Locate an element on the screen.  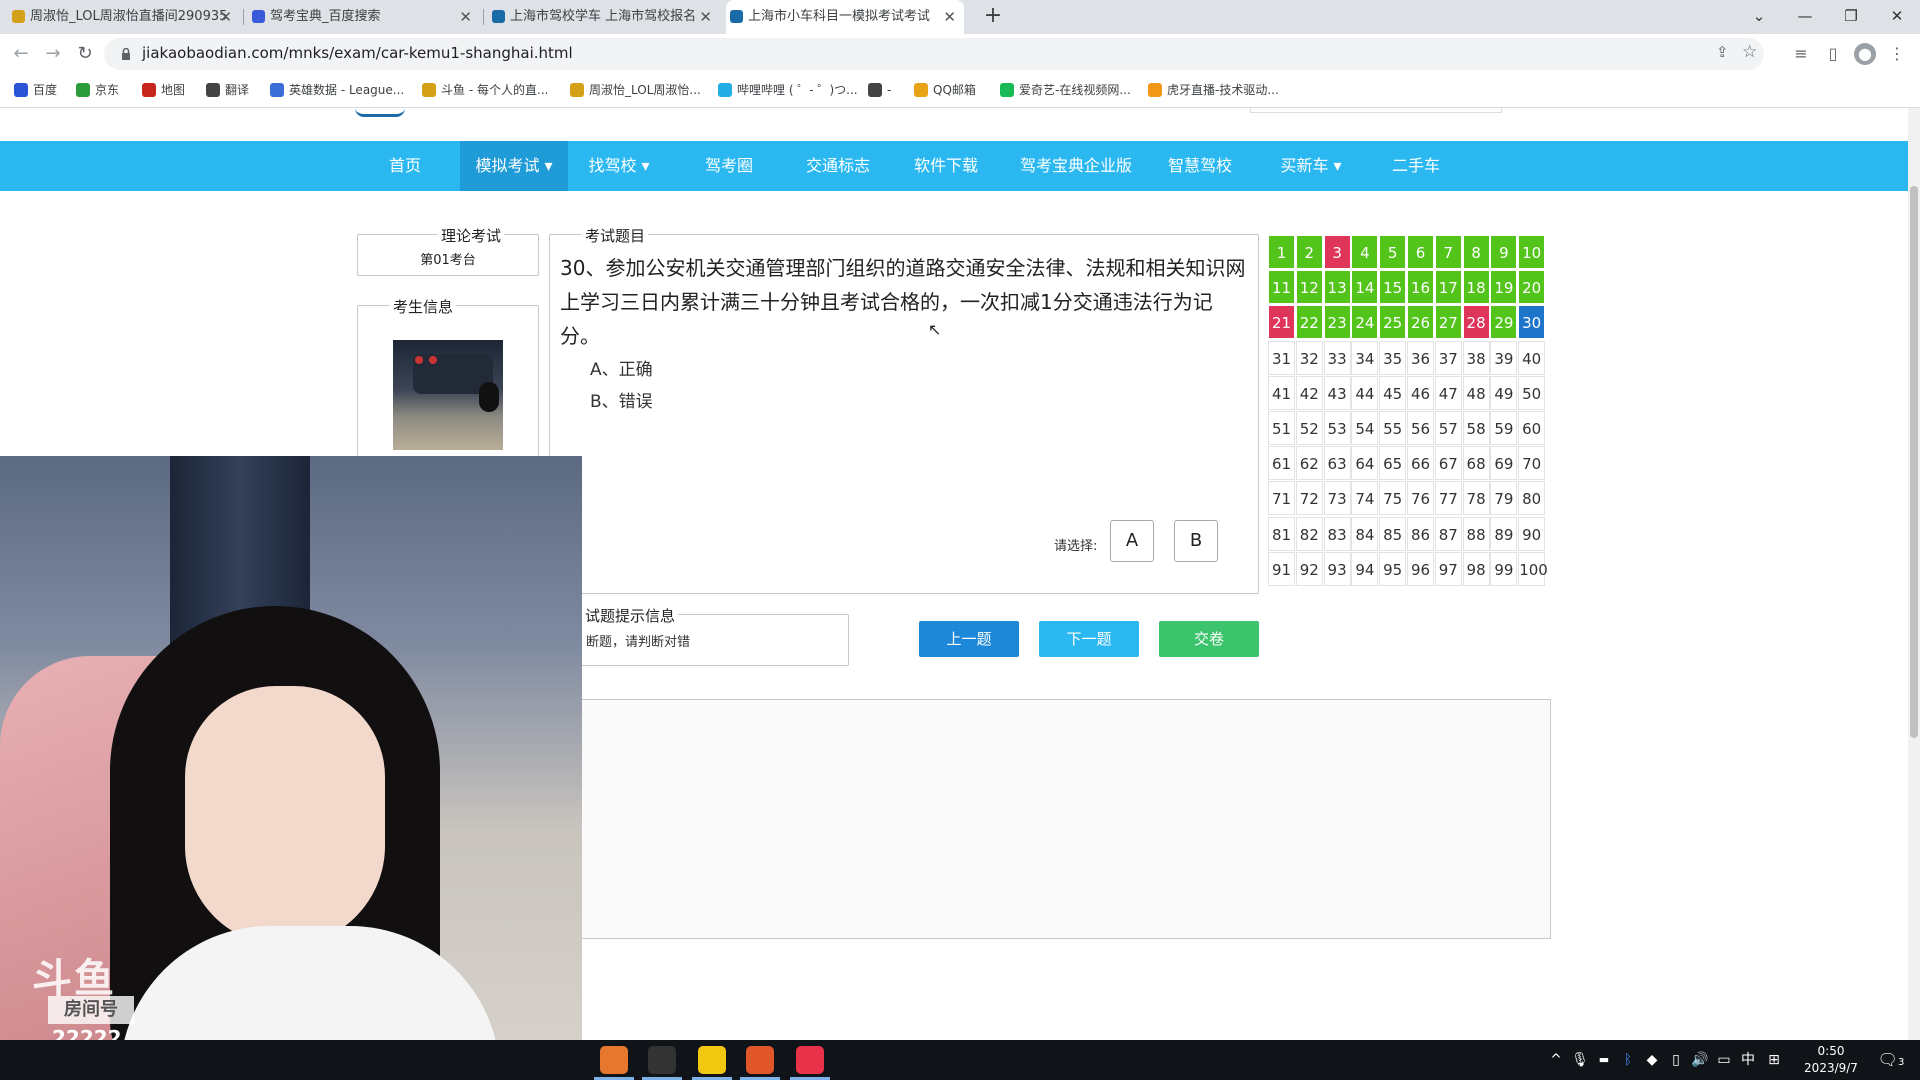
answer-grid-cell: 91 is located at coordinates (1281, 568).